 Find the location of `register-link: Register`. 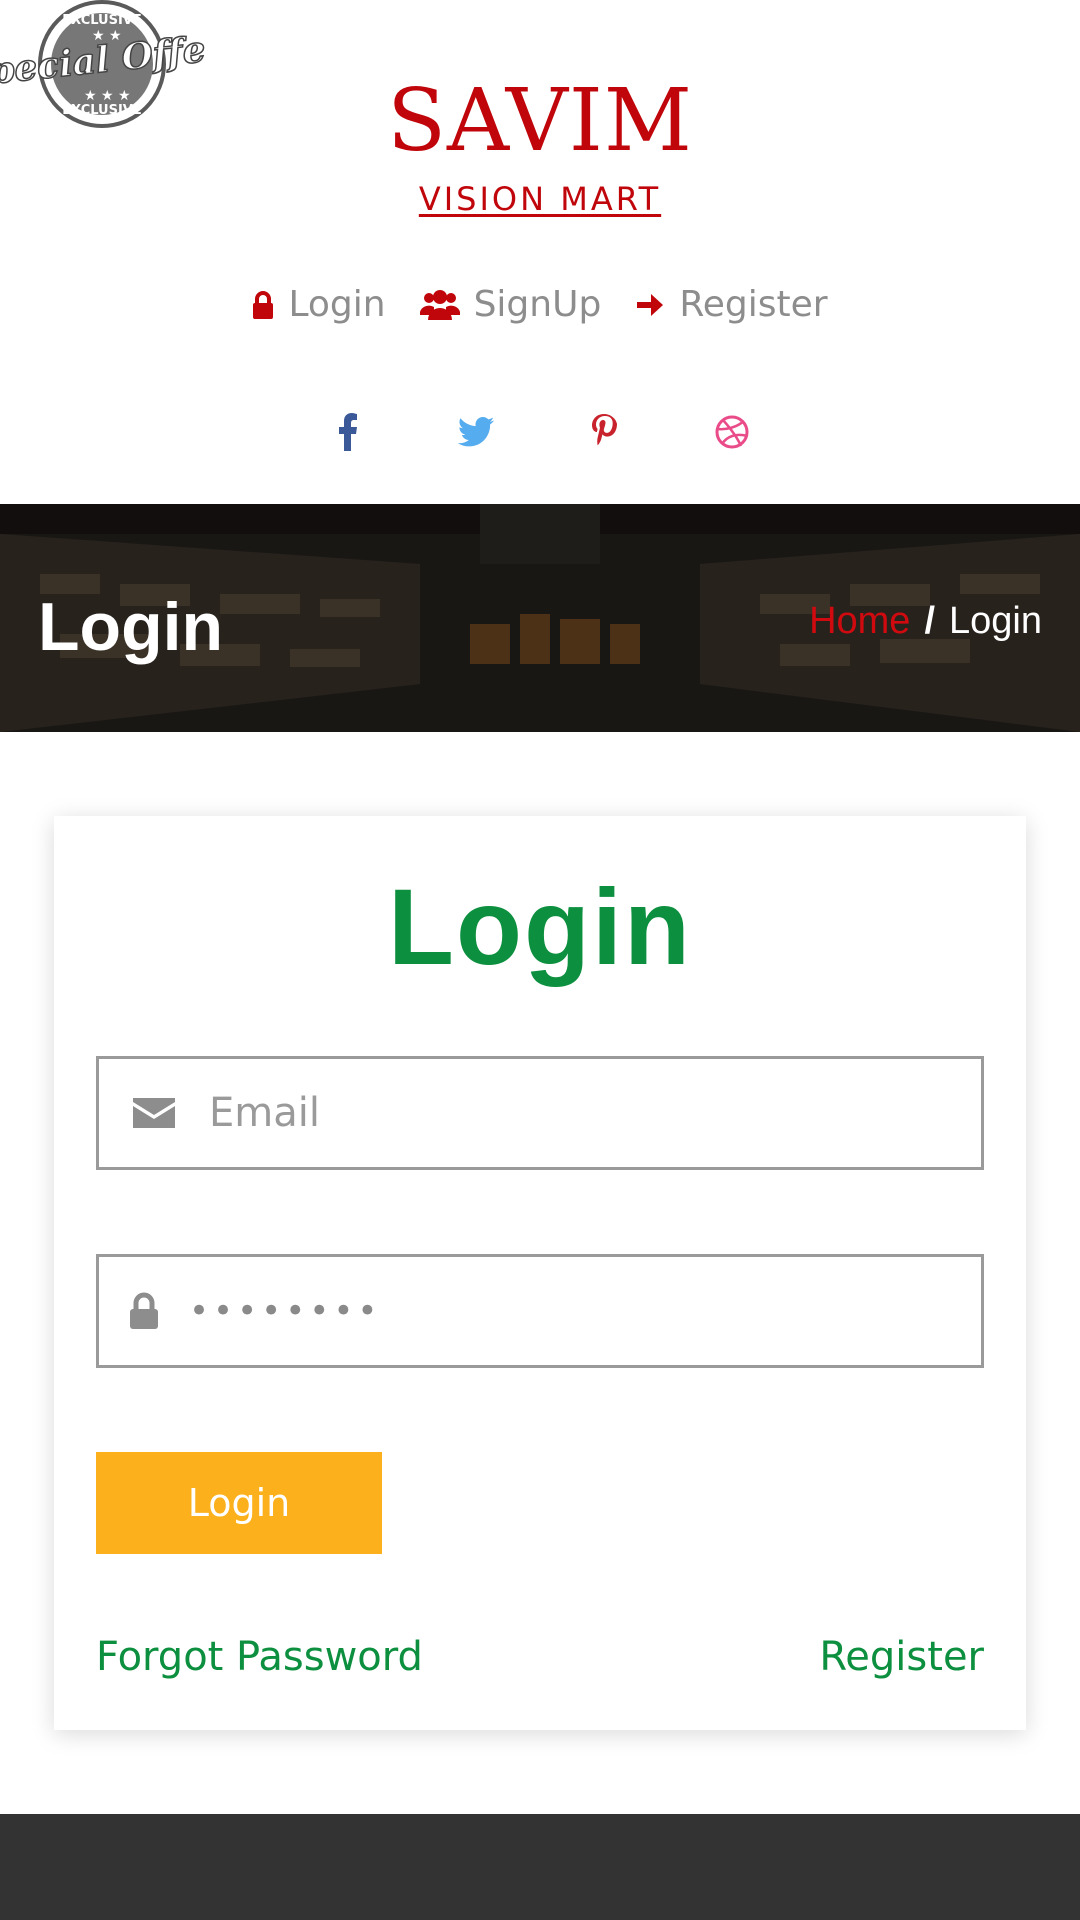

register-link: Register is located at coordinates (901, 1657).